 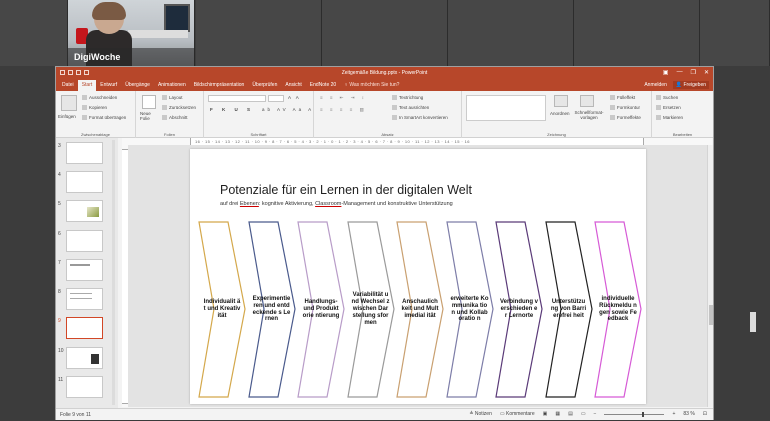 I want to click on zoom-out-icon: −, so click(x=595, y=414).